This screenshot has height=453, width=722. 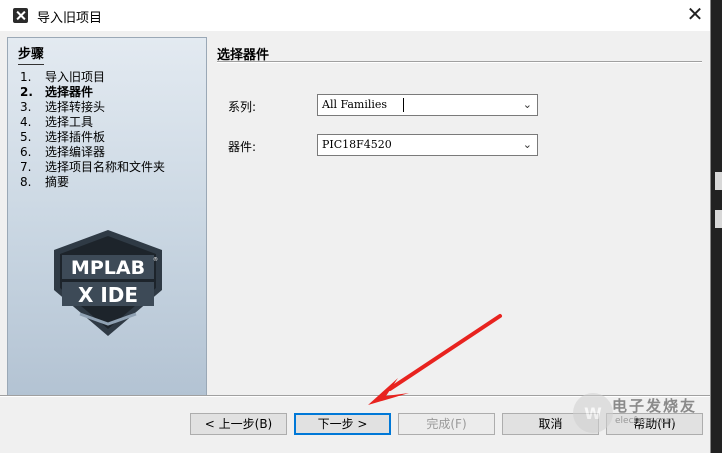 What do you see at coordinates (357, 144) in the screenshot?
I see `device-value: PIC18F4520` at bounding box center [357, 144].